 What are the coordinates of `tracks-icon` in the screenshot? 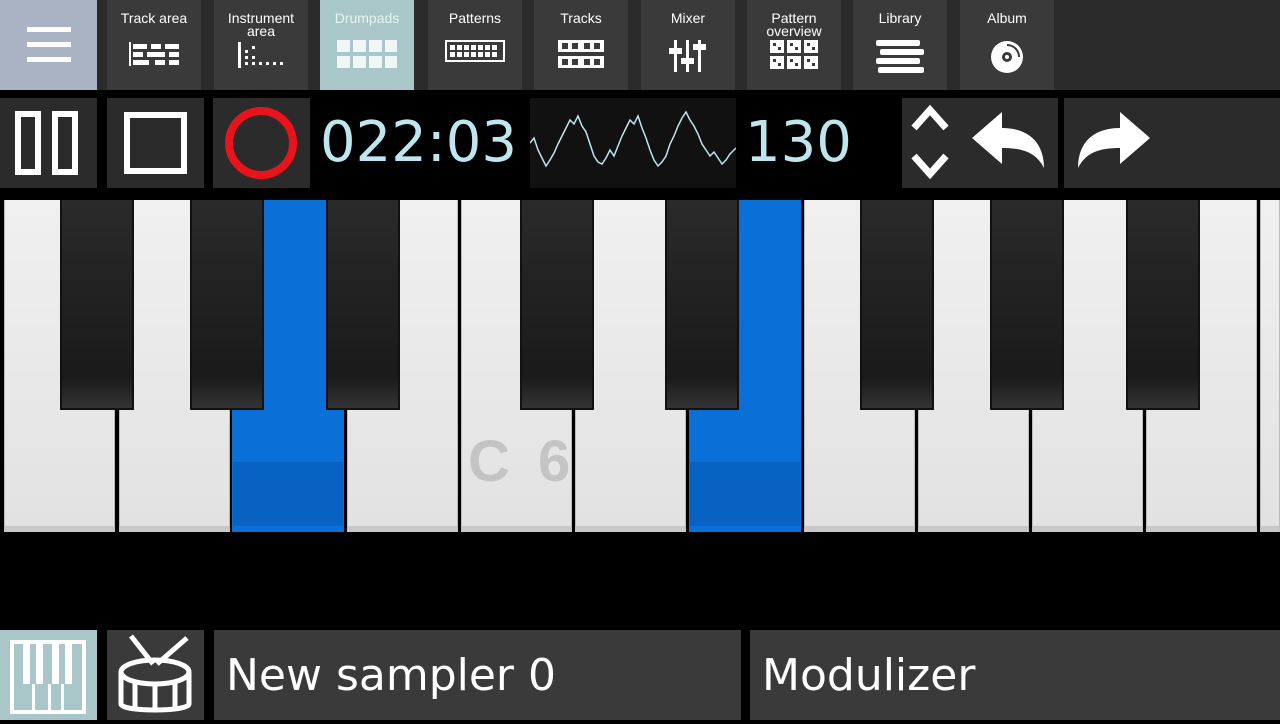 It's located at (581, 54).